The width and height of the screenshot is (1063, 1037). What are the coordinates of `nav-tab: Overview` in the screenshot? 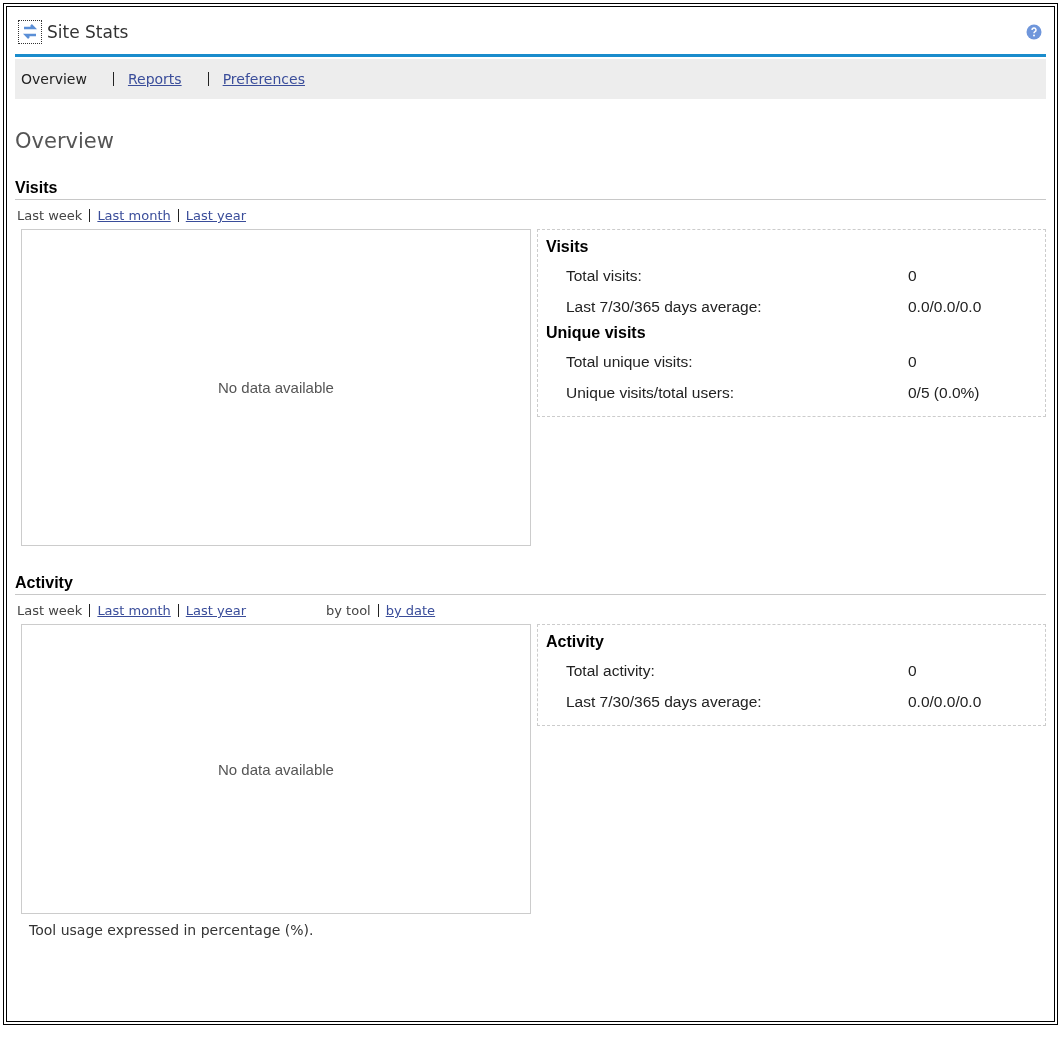 It's located at (54, 79).